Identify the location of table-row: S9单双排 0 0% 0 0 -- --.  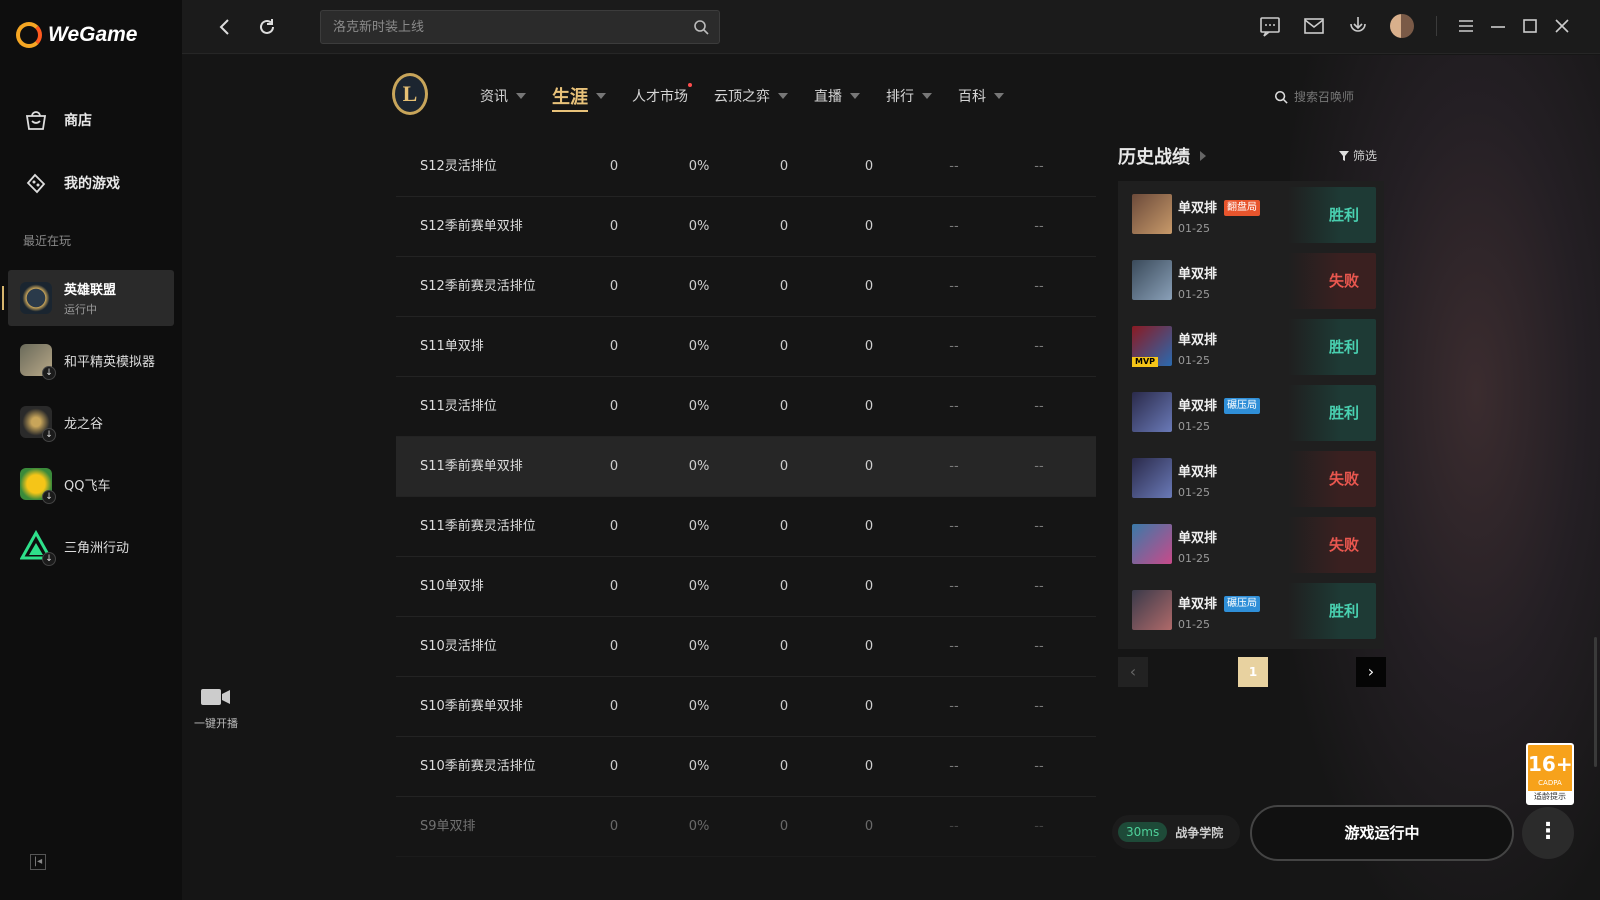
(746, 827).